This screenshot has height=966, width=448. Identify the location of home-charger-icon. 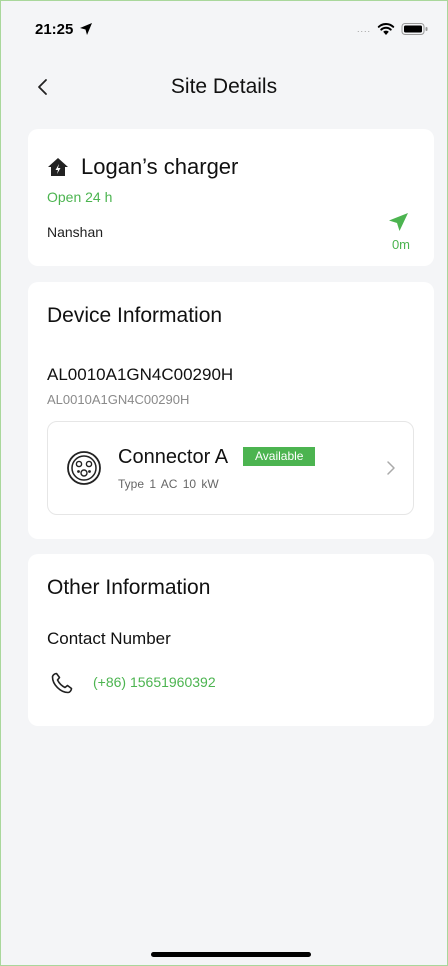
(58, 167).